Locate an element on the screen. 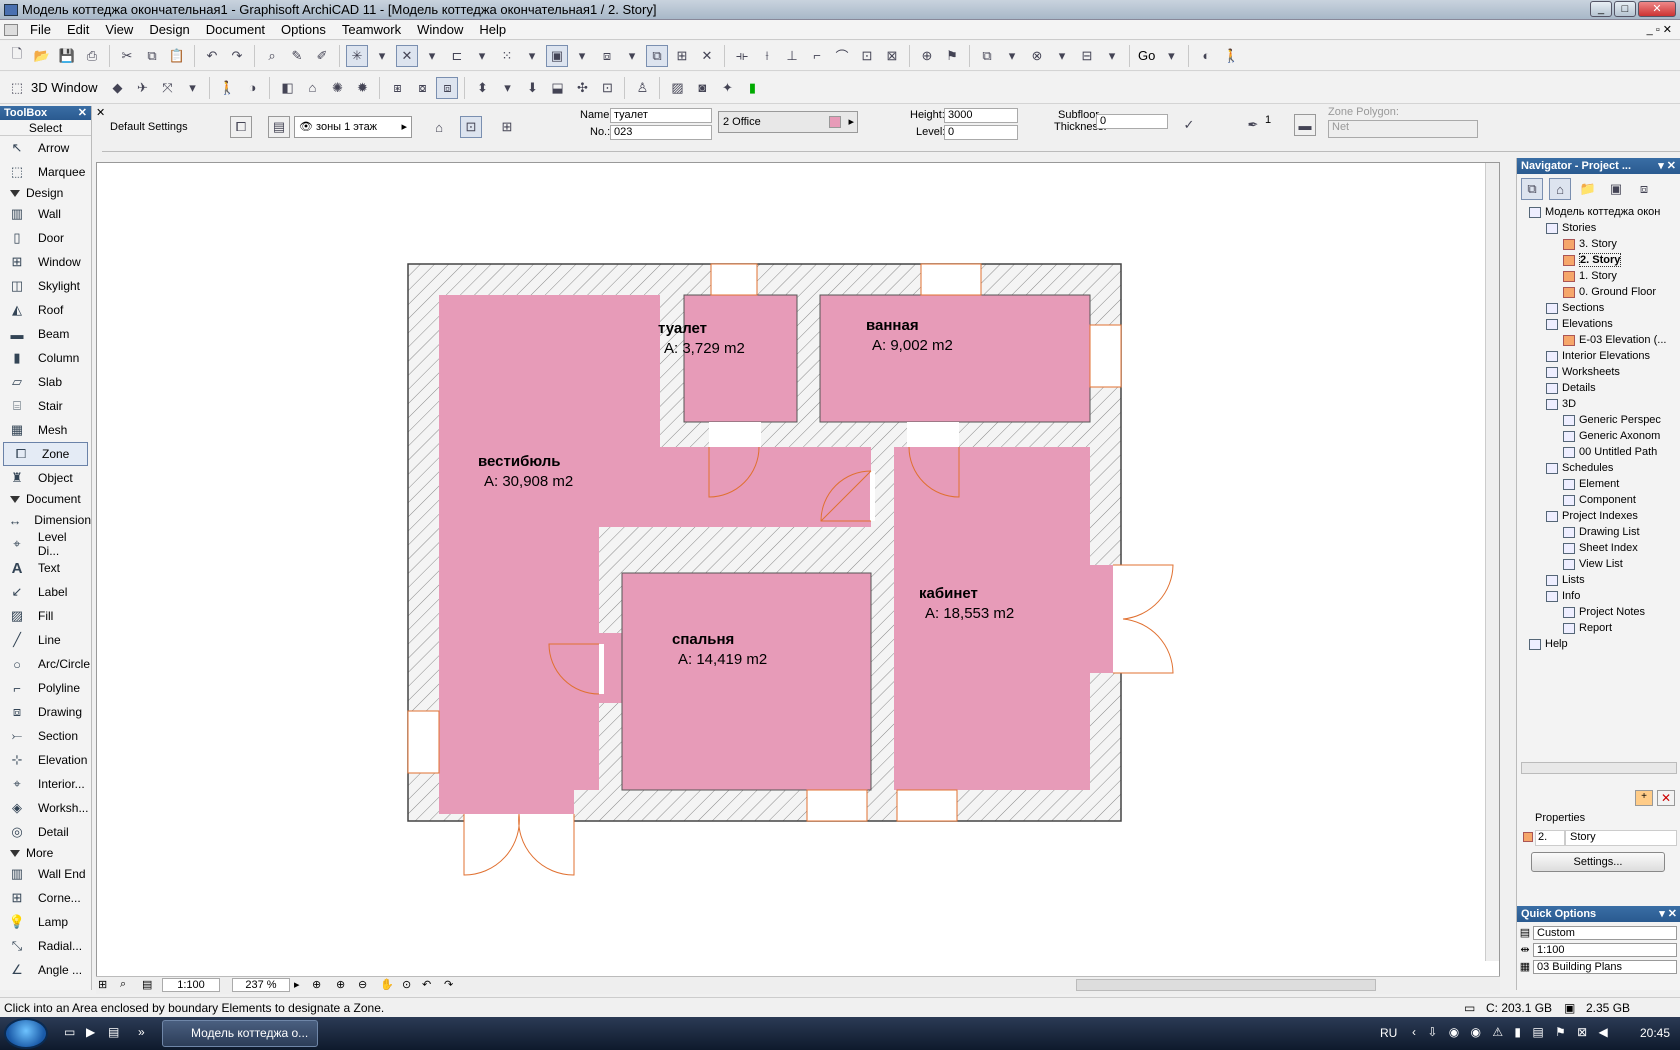 The height and width of the screenshot is (1050, 1680). zoom-field: 237 % is located at coordinates (261, 985).